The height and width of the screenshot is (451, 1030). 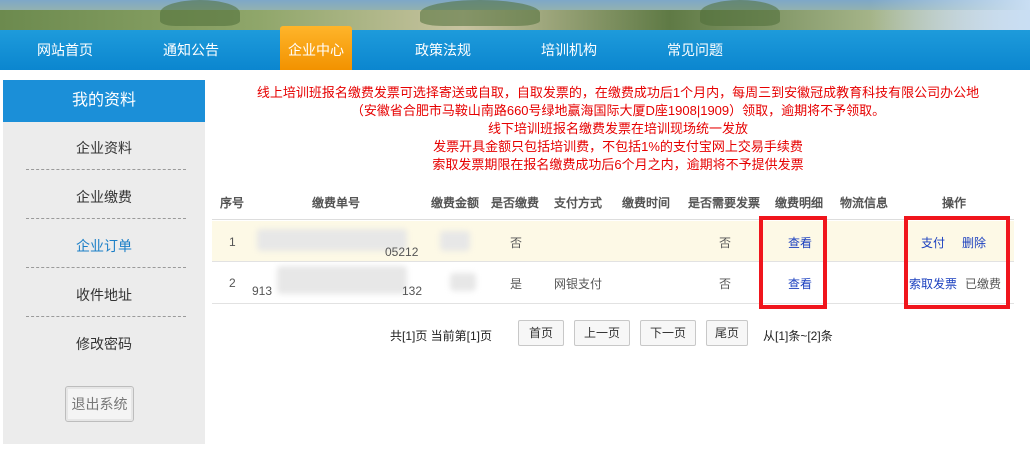 I want to click on row-index: 1, so click(x=232, y=242).